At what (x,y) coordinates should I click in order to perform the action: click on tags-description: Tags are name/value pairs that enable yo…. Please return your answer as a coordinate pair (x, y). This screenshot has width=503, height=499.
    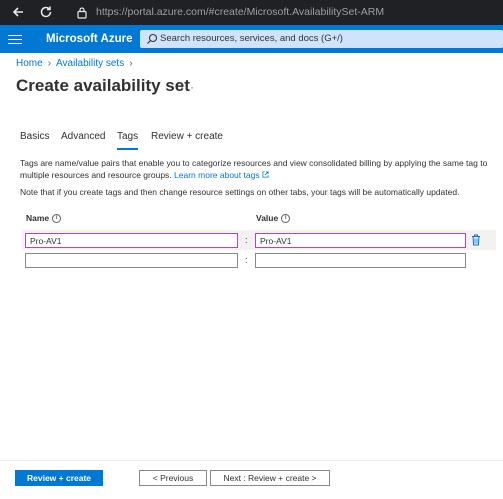
    Looking at the image, I should click on (255, 169).